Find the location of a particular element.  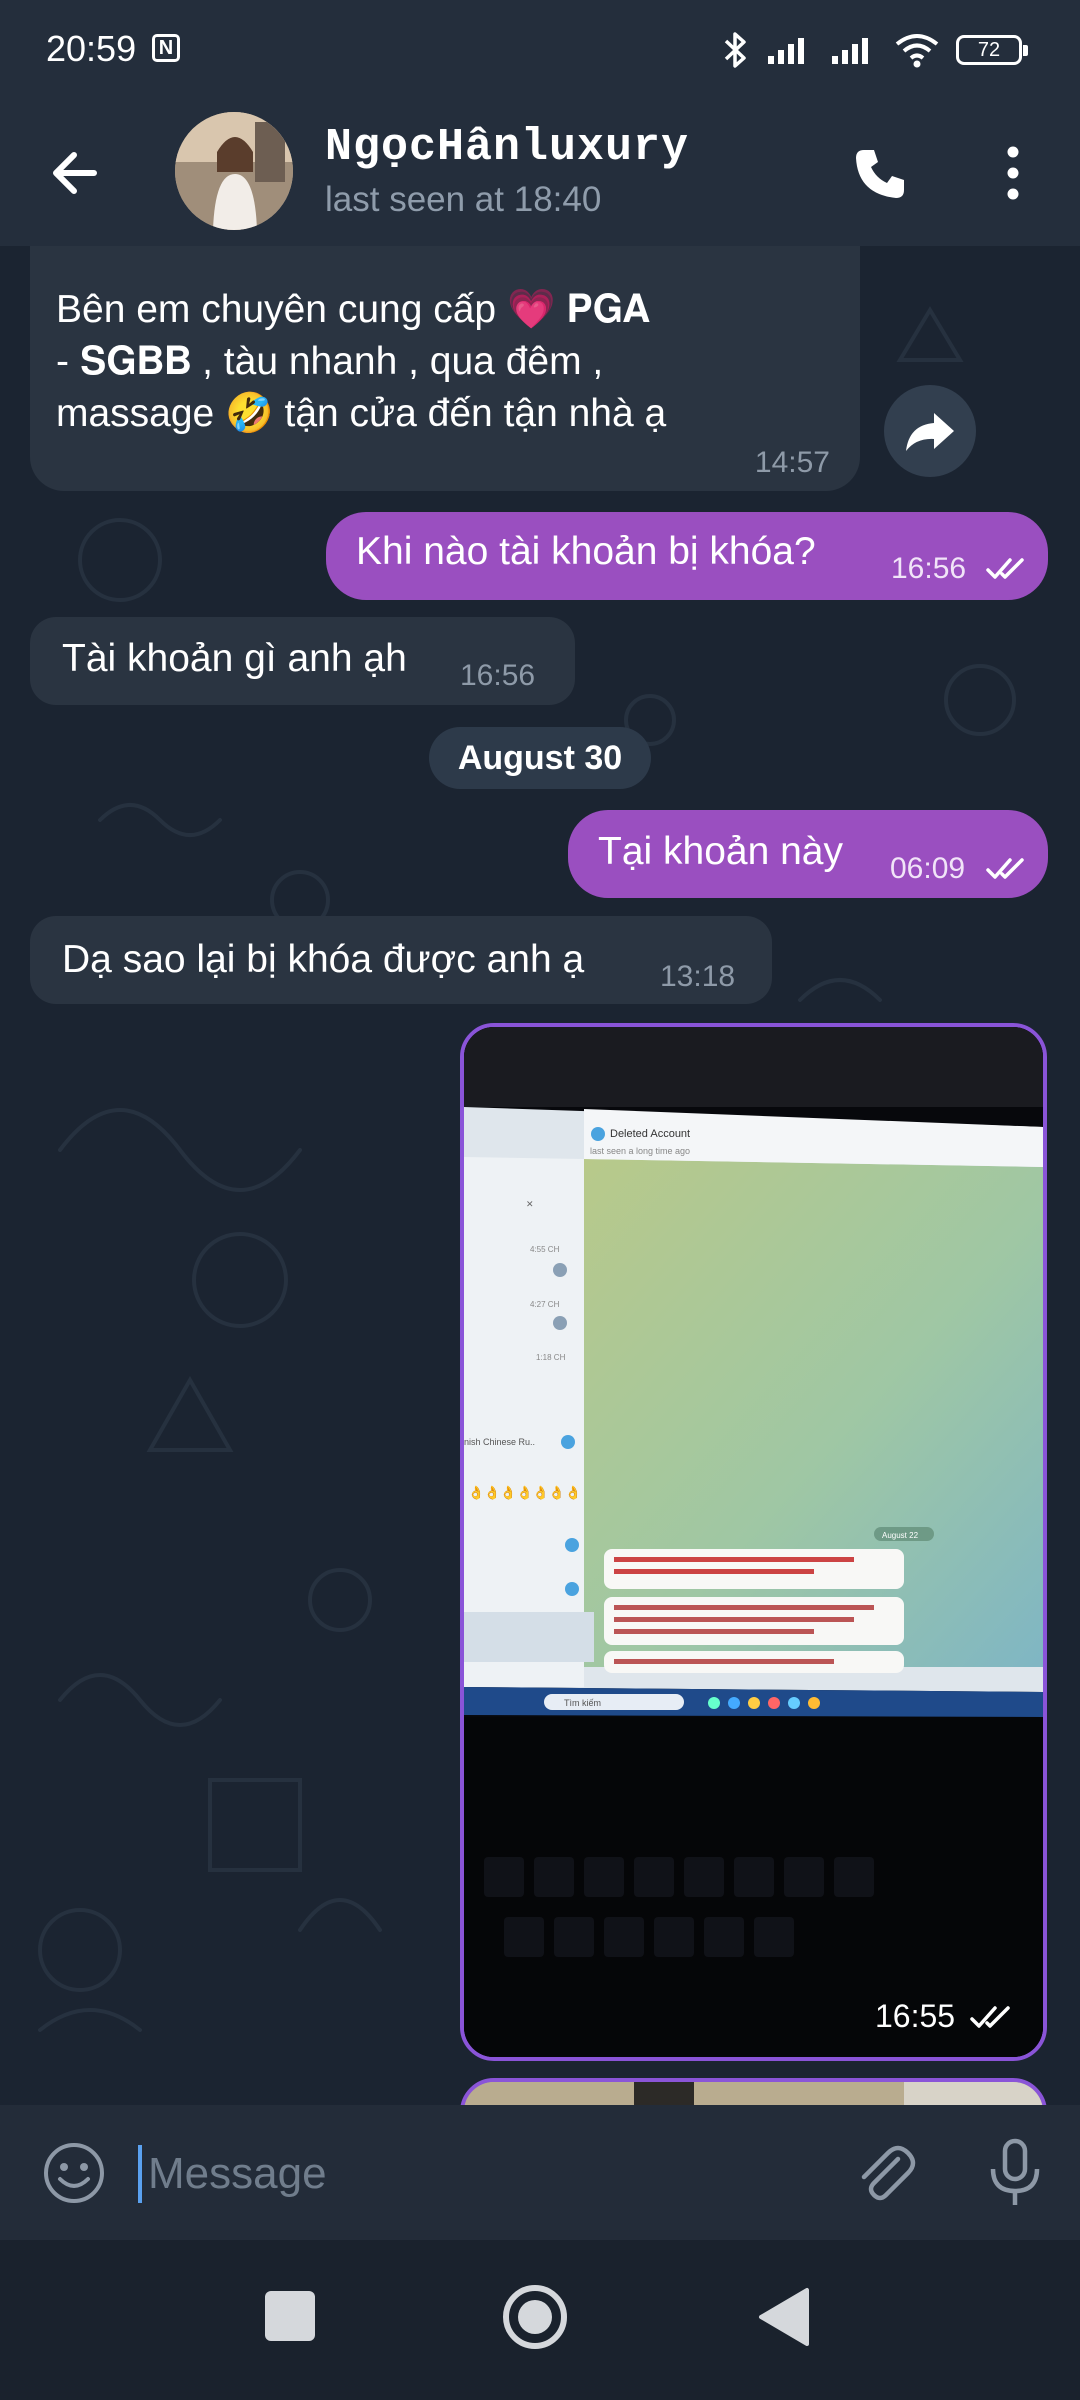

back-triangle-button is located at coordinates (783, 2317).